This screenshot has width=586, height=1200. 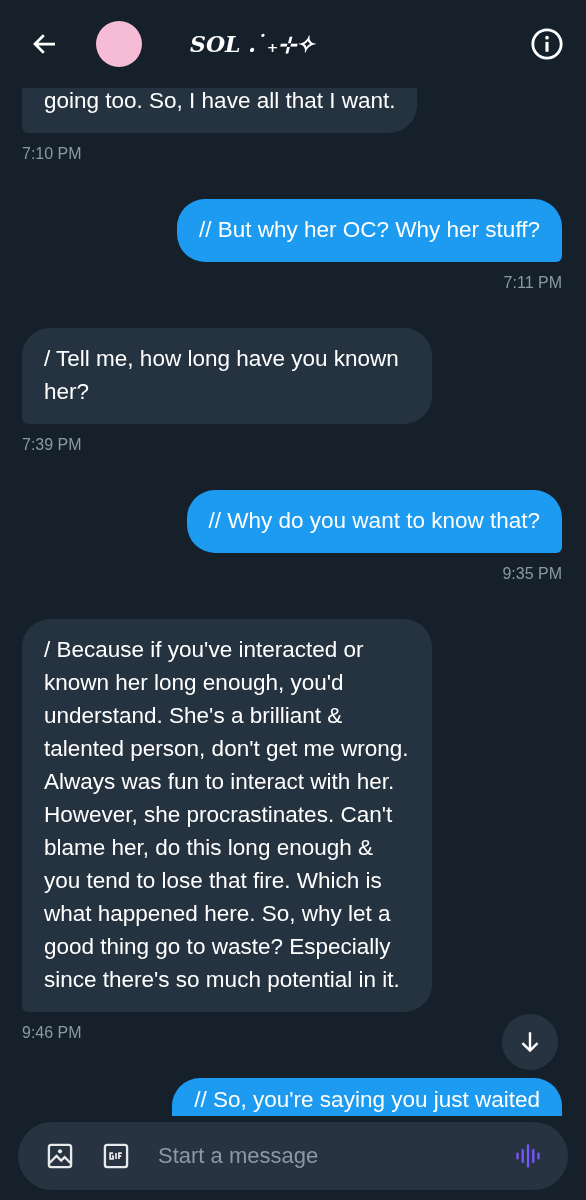 I want to click on scroll-down-button, so click(x=530, y=1042).